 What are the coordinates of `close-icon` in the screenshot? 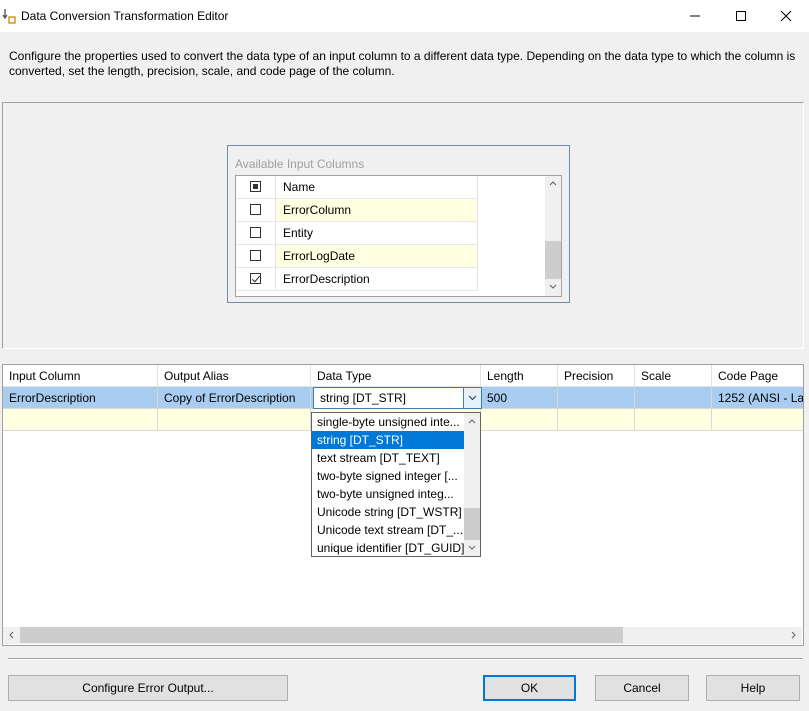 It's located at (786, 16).